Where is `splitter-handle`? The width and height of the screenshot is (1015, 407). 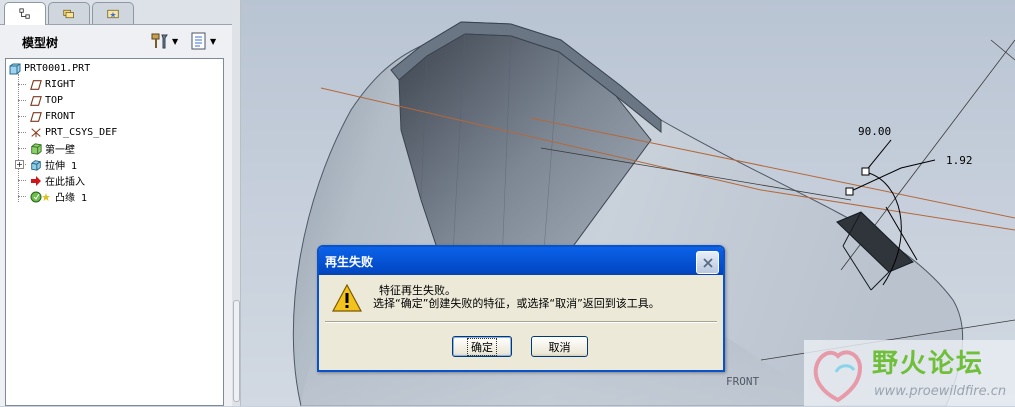 splitter-handle is located at coordinates (236, 351).